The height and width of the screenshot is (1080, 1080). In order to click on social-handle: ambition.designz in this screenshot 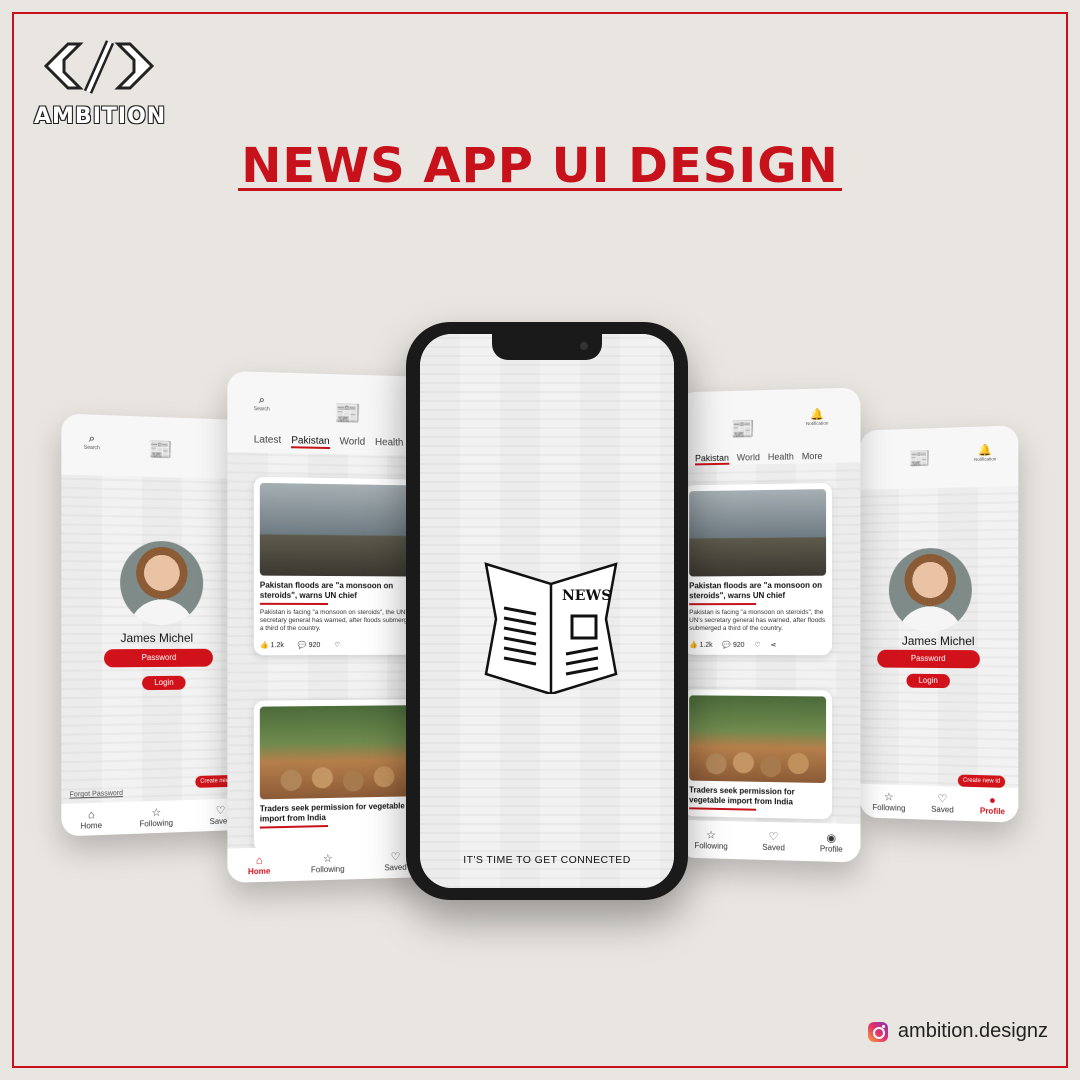, I will do `click(957, 1031)`.